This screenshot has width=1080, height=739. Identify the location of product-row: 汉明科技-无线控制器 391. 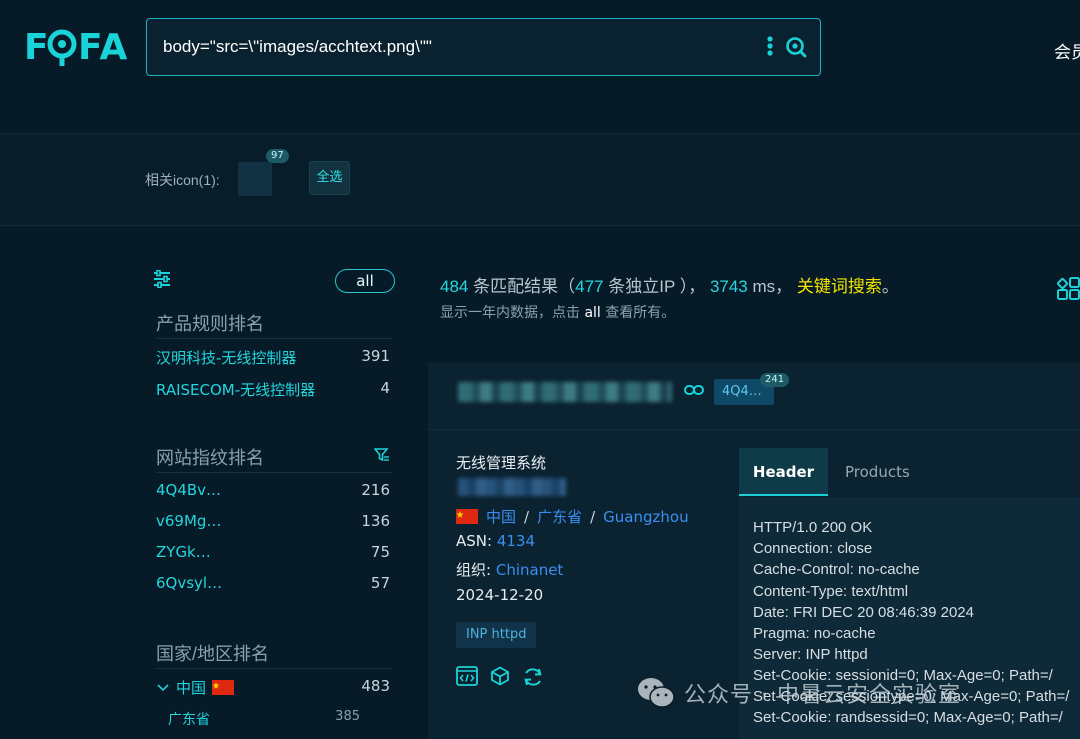
(273, 357).